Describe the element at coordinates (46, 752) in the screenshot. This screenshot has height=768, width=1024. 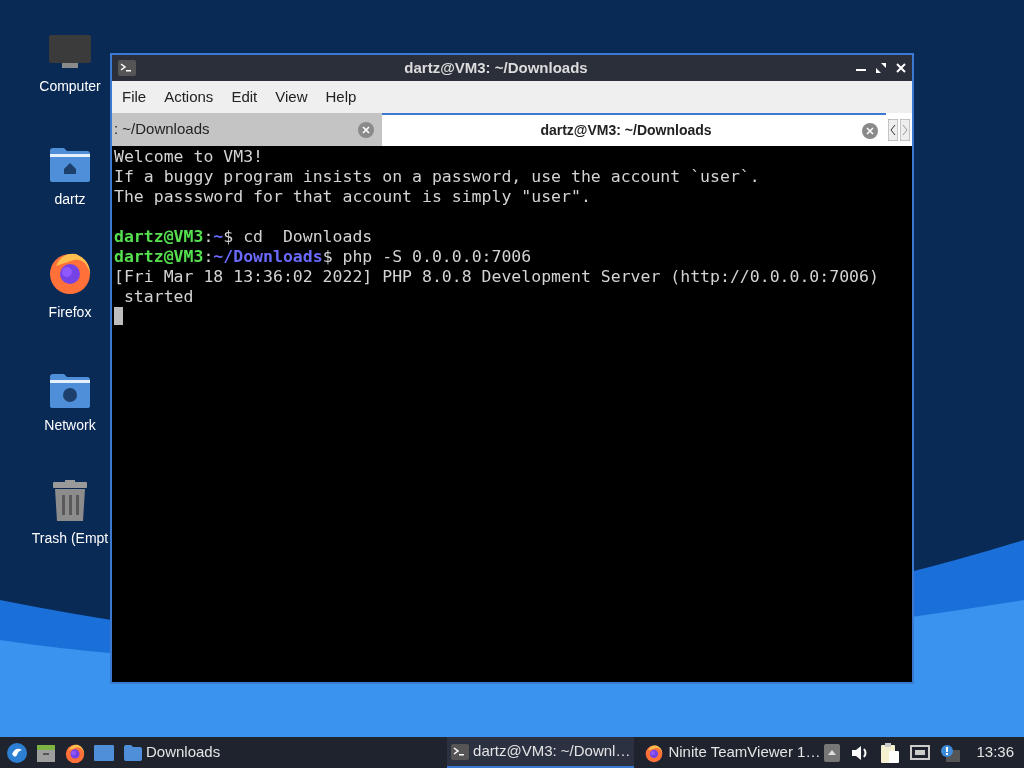
I see `file-cabinet-icon` at that location.